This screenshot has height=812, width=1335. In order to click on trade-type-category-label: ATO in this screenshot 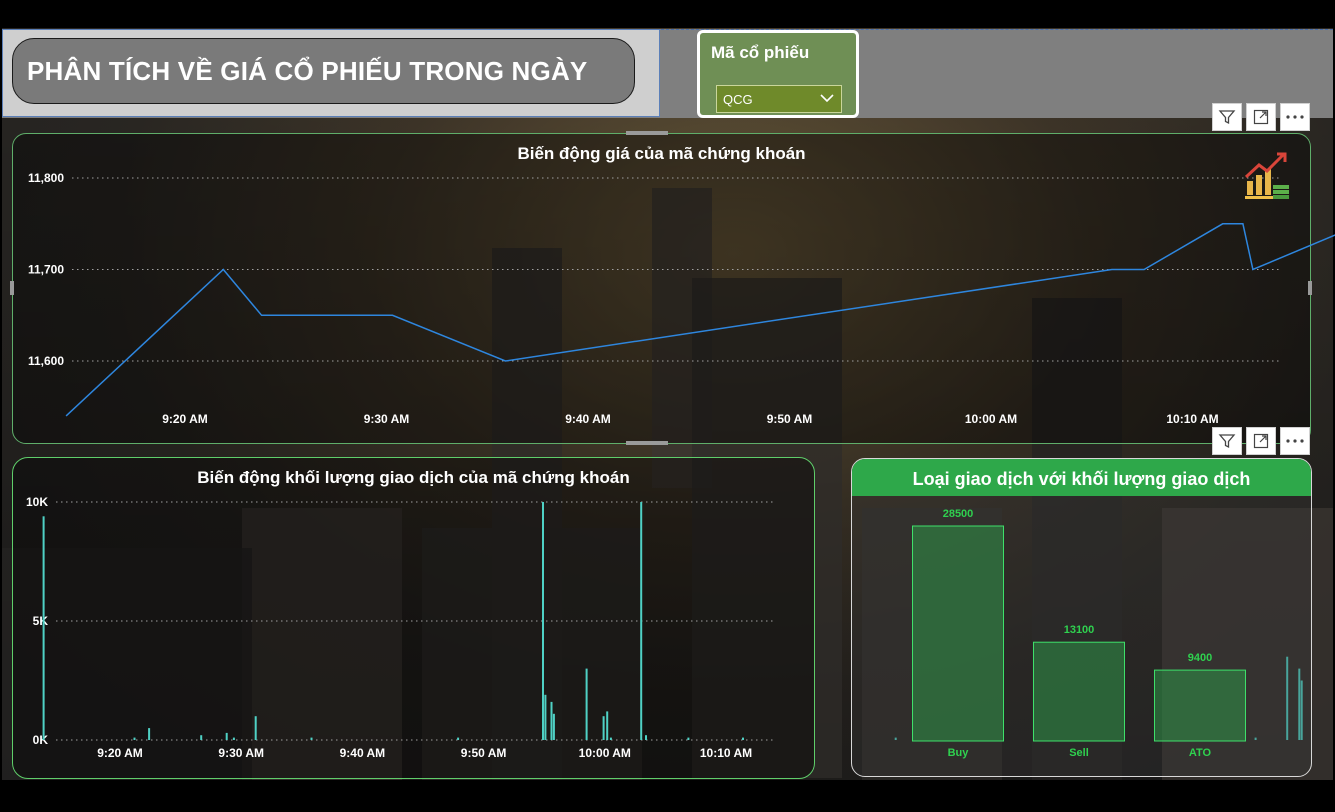, I will do `click(1200, 753)`.